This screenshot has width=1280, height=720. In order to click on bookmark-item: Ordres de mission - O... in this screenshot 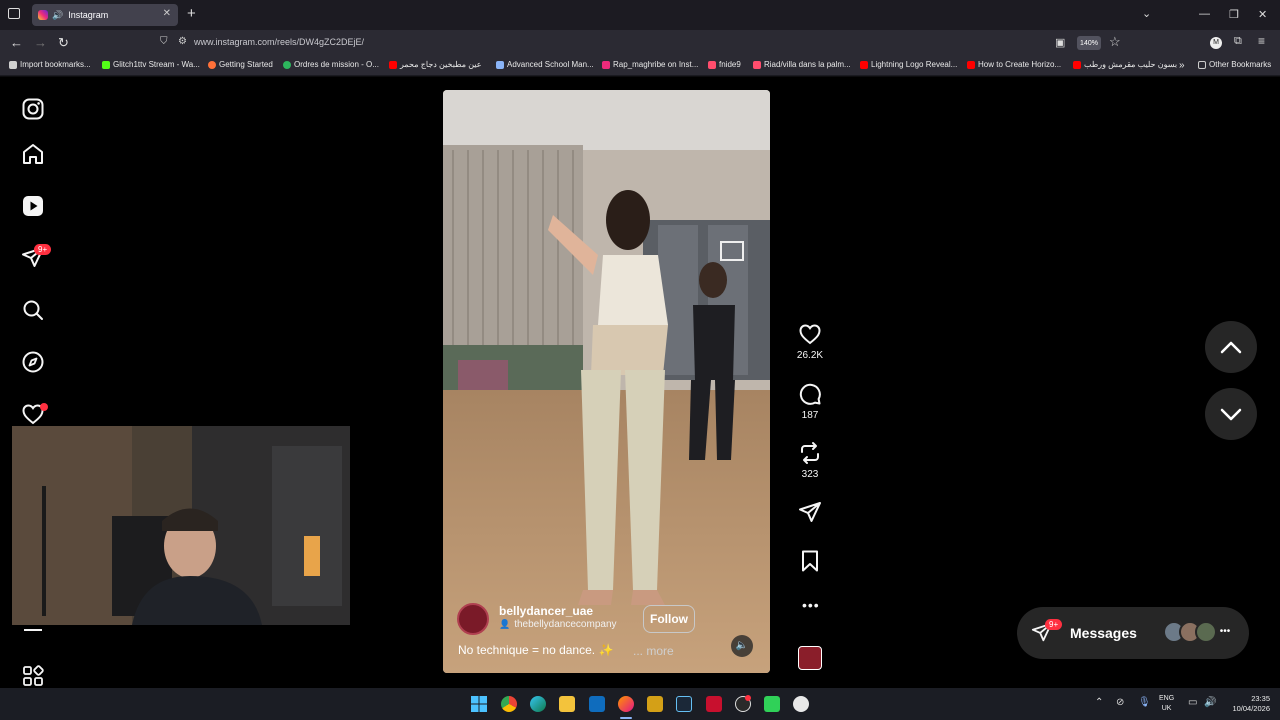, I will do `click(331, 64)`.